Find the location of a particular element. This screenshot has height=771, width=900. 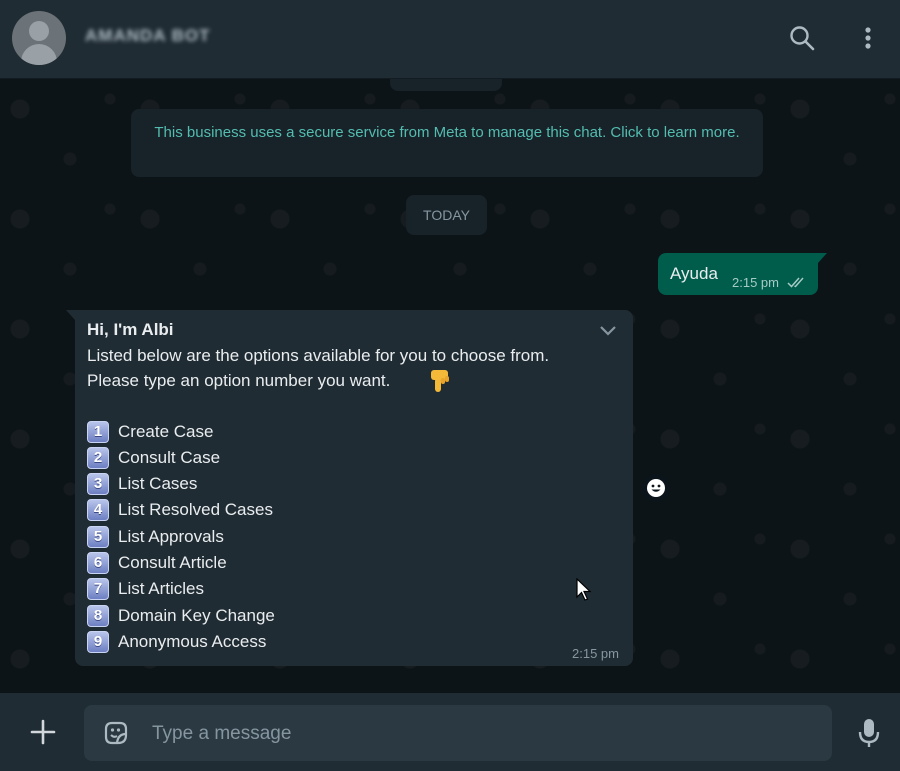

message-box is located at coordinates (458, 734).